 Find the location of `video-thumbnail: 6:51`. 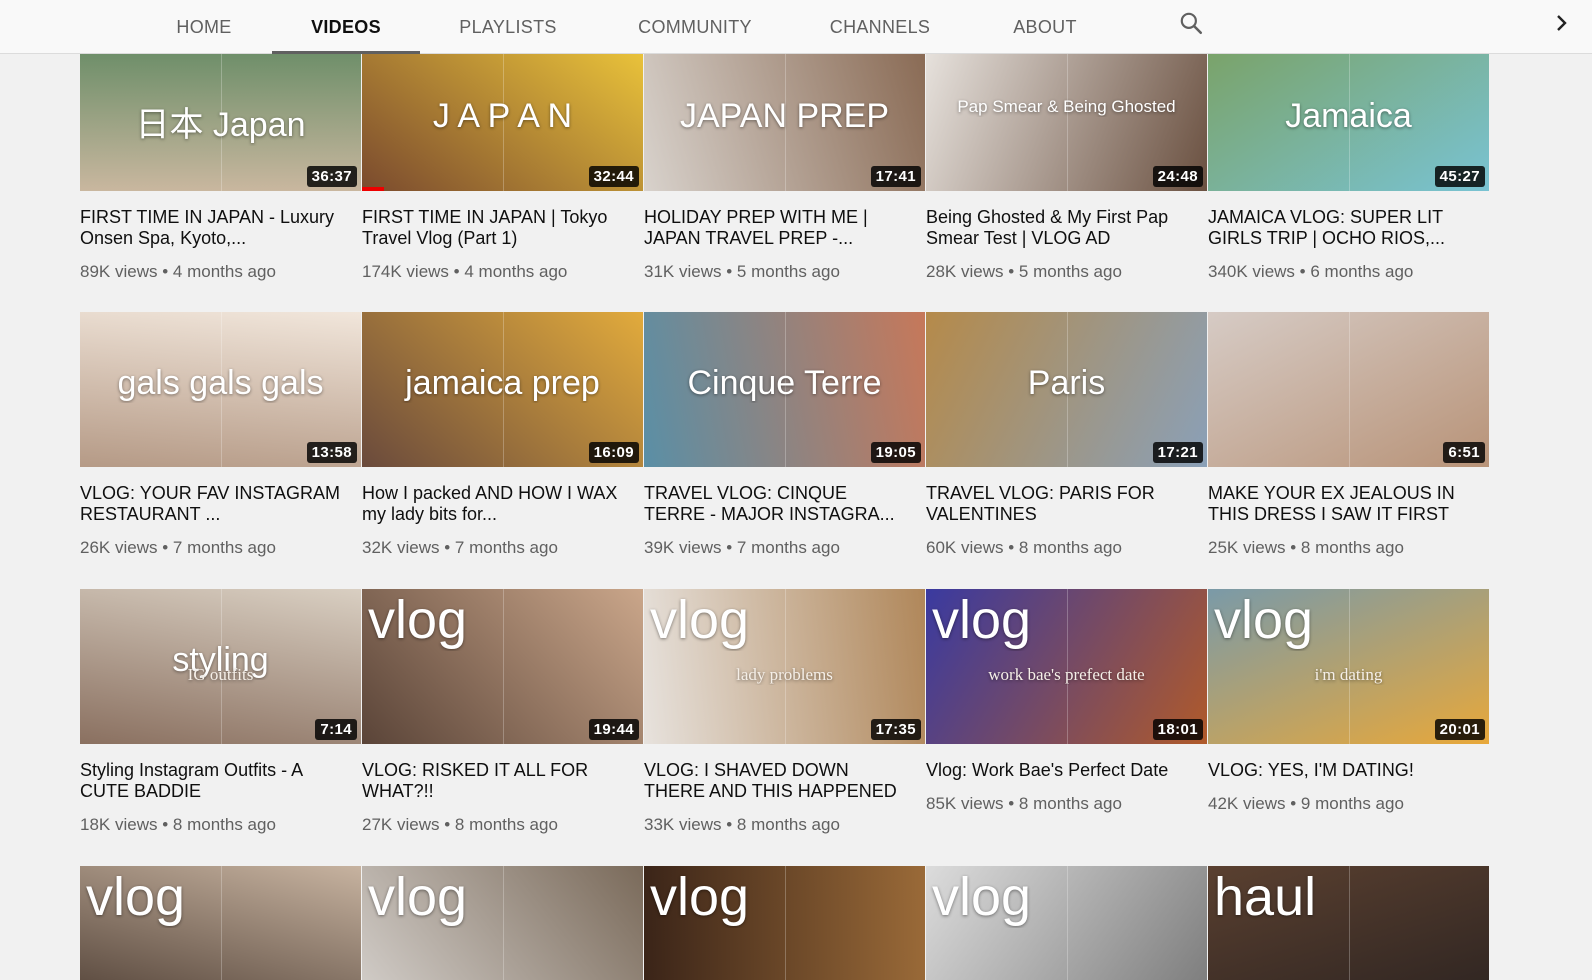

video-thumbnail: 6:51 is located at coordinates (1348, 389).